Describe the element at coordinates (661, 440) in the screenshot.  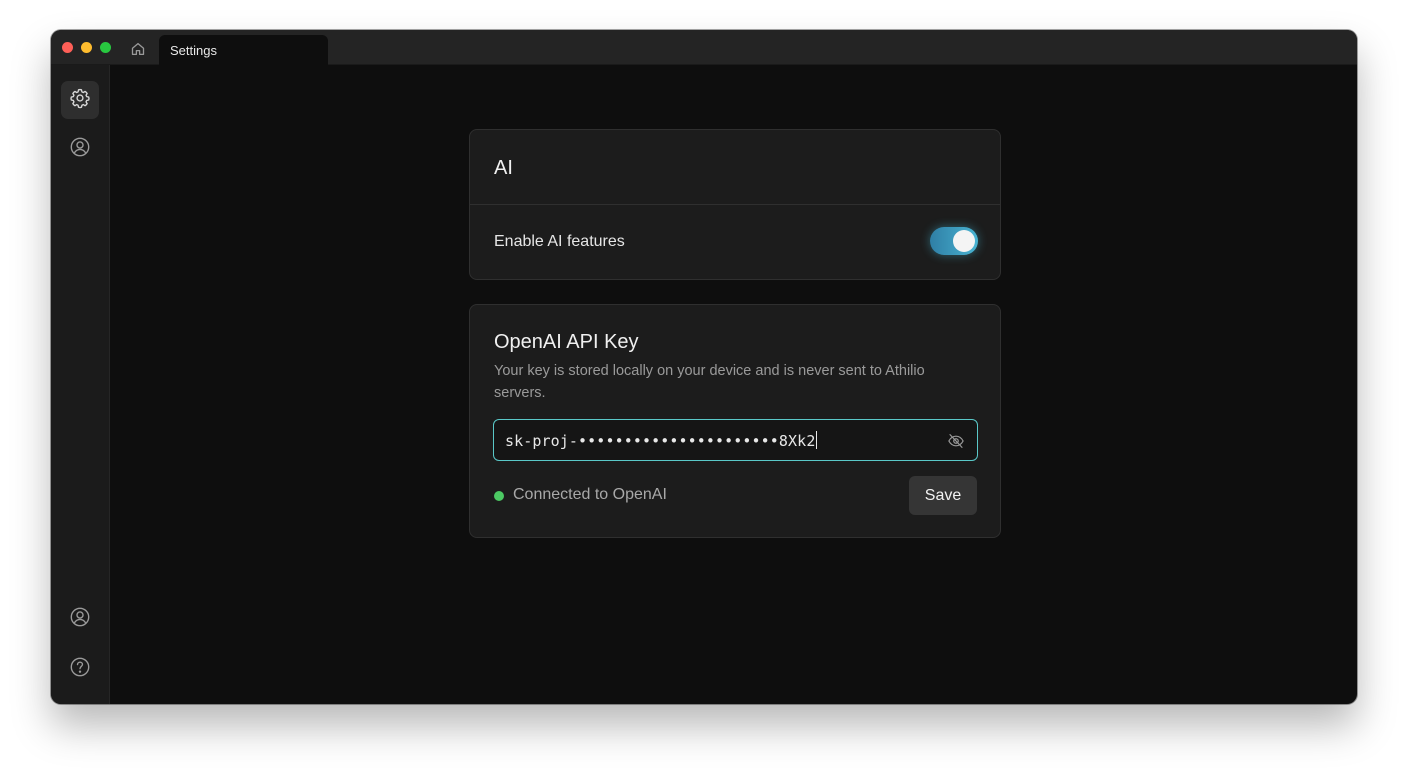
I see `api-key-value: sk-proj-••••••••••••••••••••••8Xk2` at that location.